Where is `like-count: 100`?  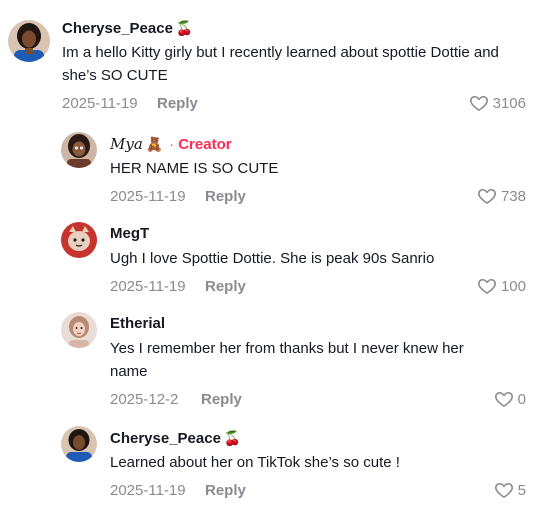
like-count: 100 is located at coordinates (513, 286).